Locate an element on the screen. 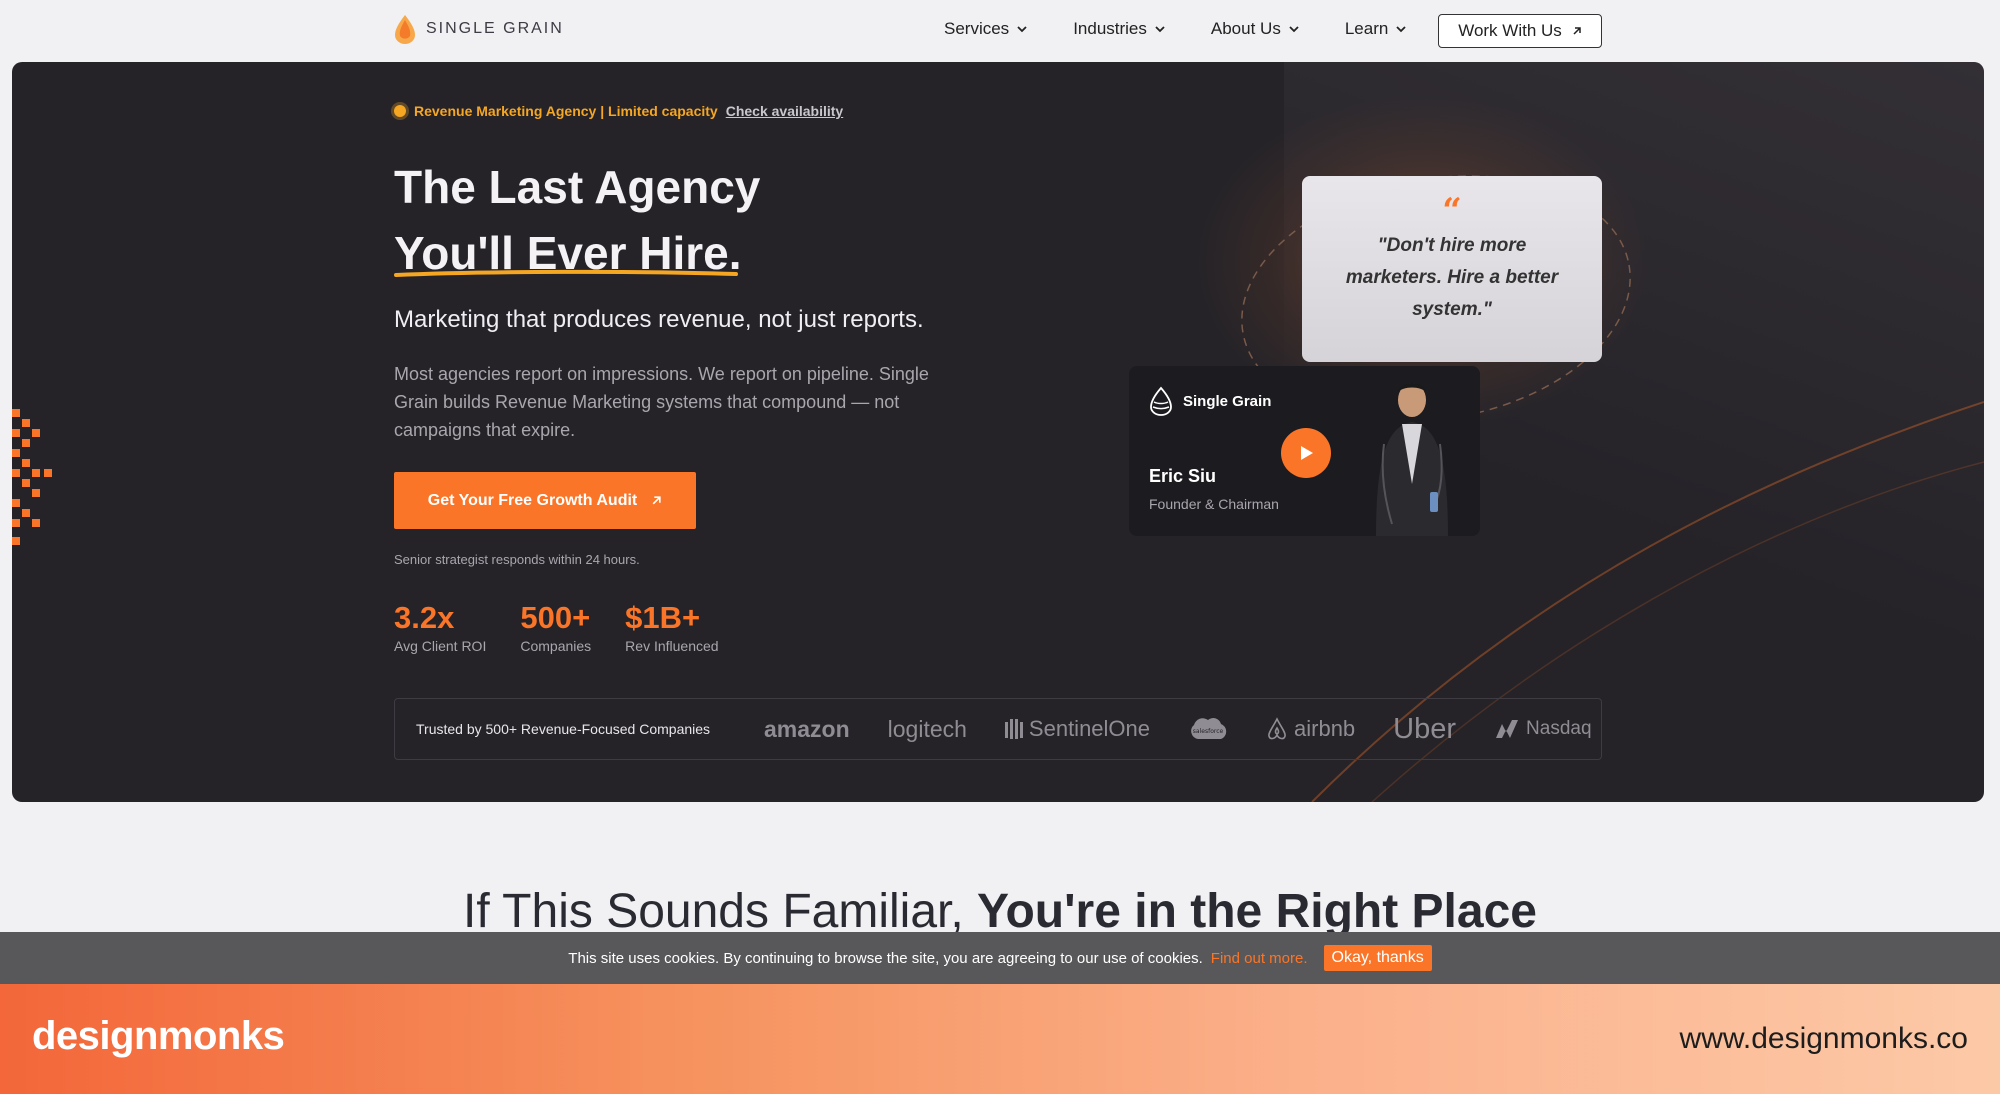  play-icon is located at coordinates (1307, 453).